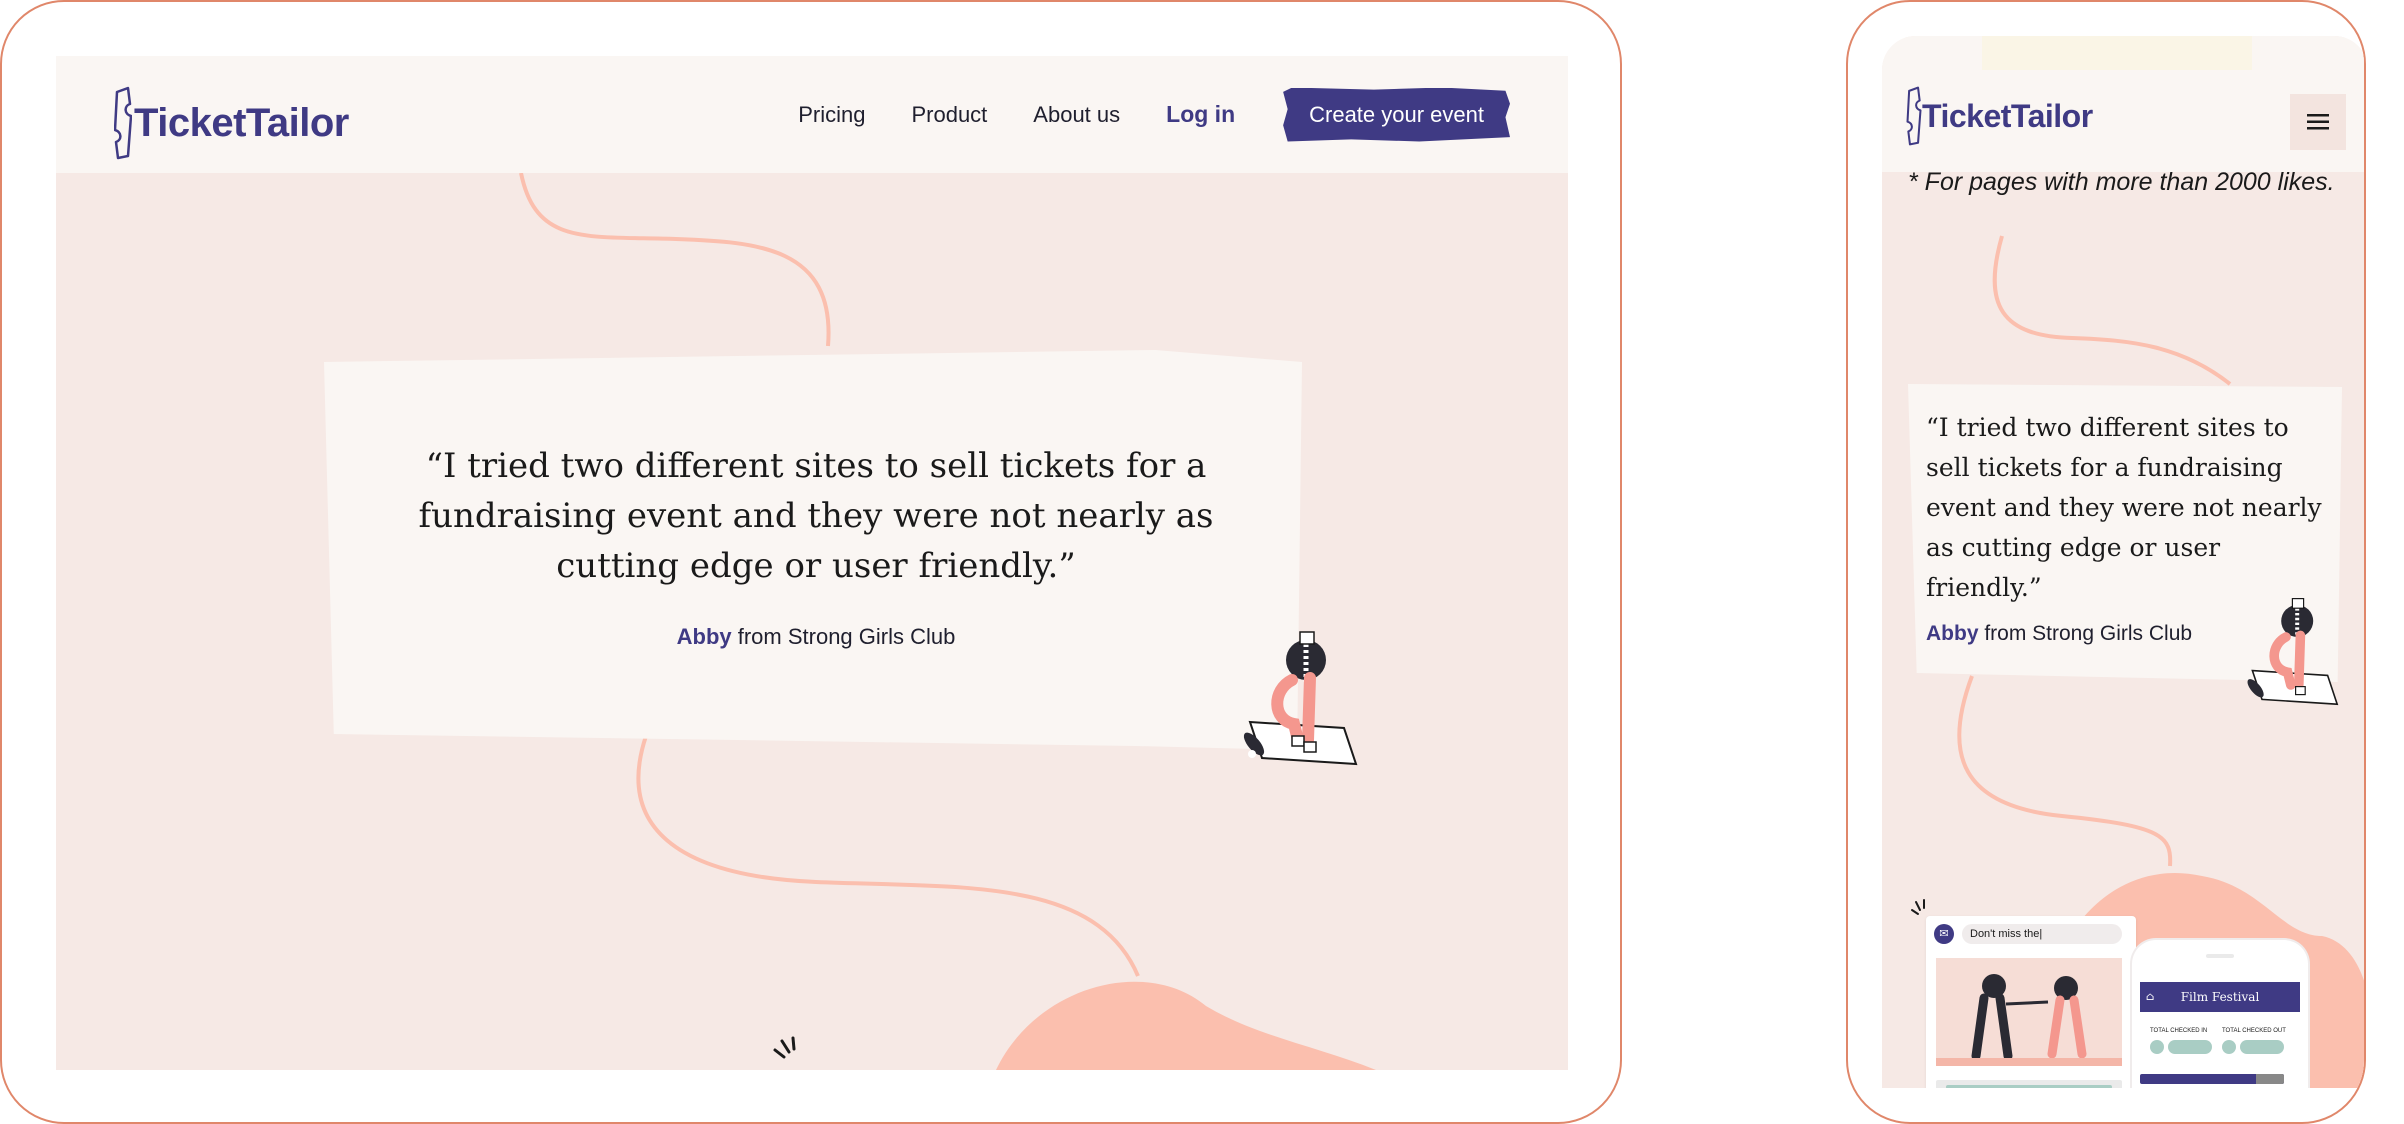  I want to click on phone-app-header: ⌂ Film Festival, so click(2220, 997).